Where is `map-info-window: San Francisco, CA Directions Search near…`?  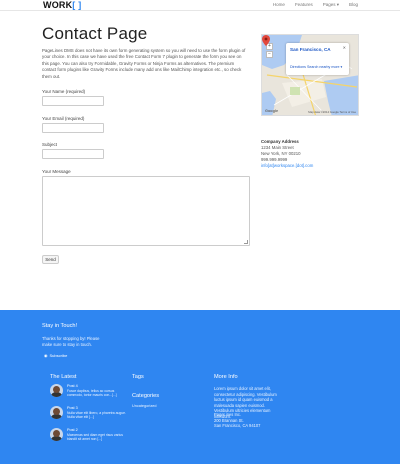
map-info-window: San Francisco, CA Directions Search near… is located at coordinates (317, 59).